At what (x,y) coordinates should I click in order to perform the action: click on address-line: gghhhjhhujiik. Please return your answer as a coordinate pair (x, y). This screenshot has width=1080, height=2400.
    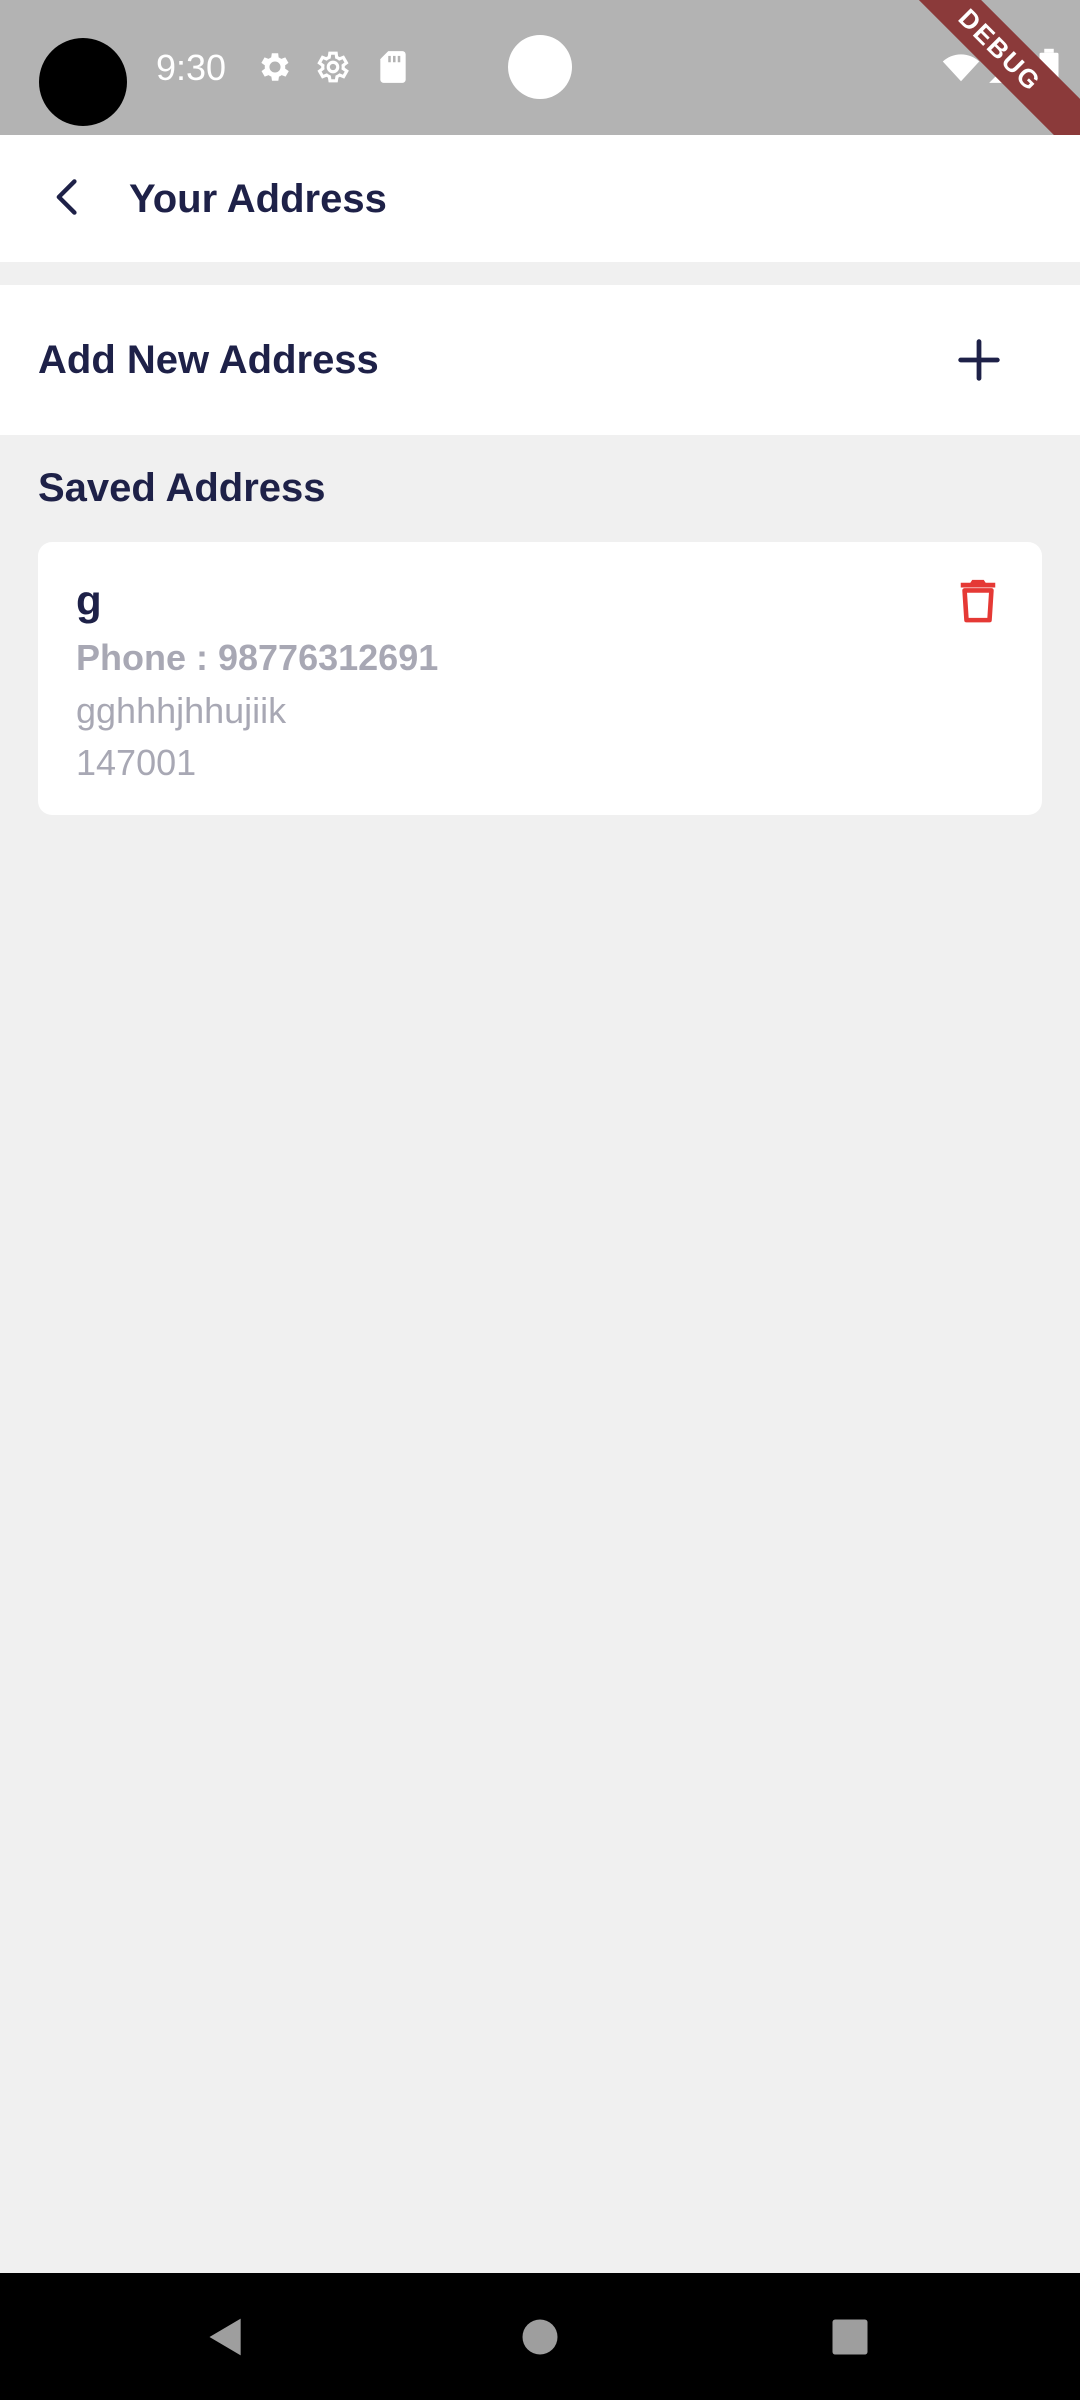
    Looking at the image, I should click on (181, 710).